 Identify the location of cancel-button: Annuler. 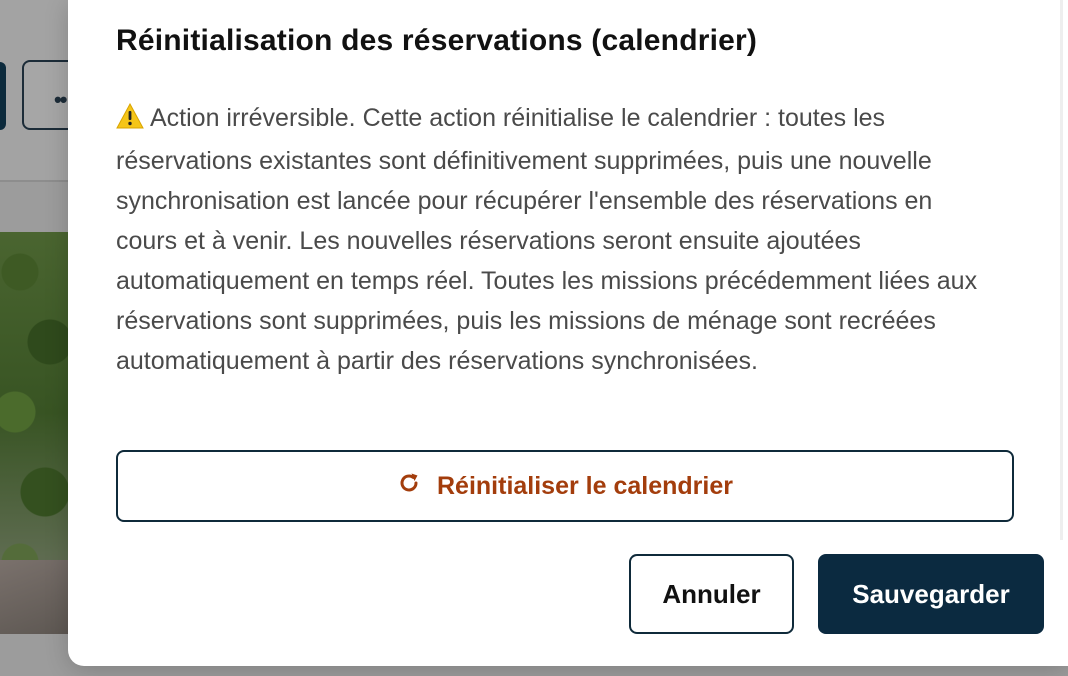
(711, 594).